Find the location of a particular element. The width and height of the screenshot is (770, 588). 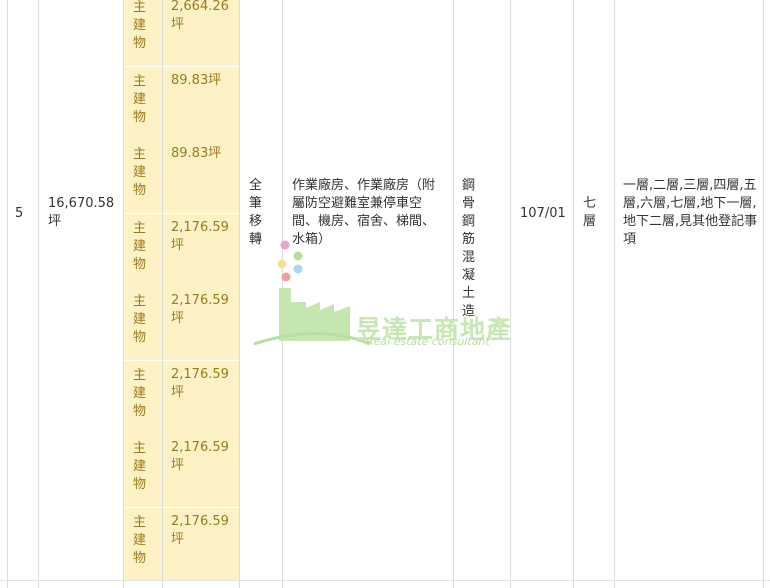

sub-row-area: 2,664.26坪 is located at coordinates (201, 33).